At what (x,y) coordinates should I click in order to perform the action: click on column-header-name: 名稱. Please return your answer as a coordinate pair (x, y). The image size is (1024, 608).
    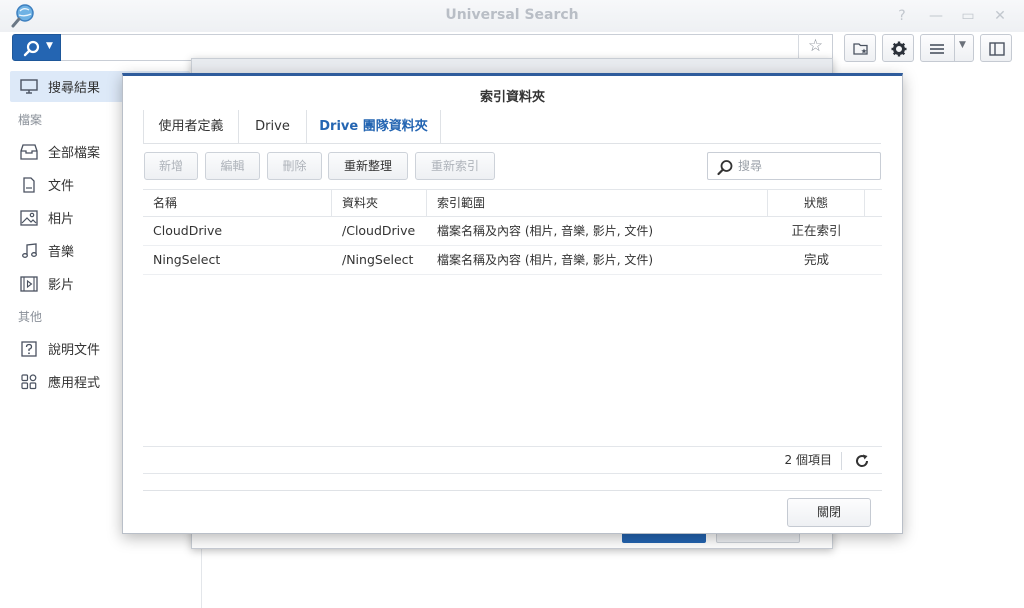
    Looking at the image, I should click on (237, 203).